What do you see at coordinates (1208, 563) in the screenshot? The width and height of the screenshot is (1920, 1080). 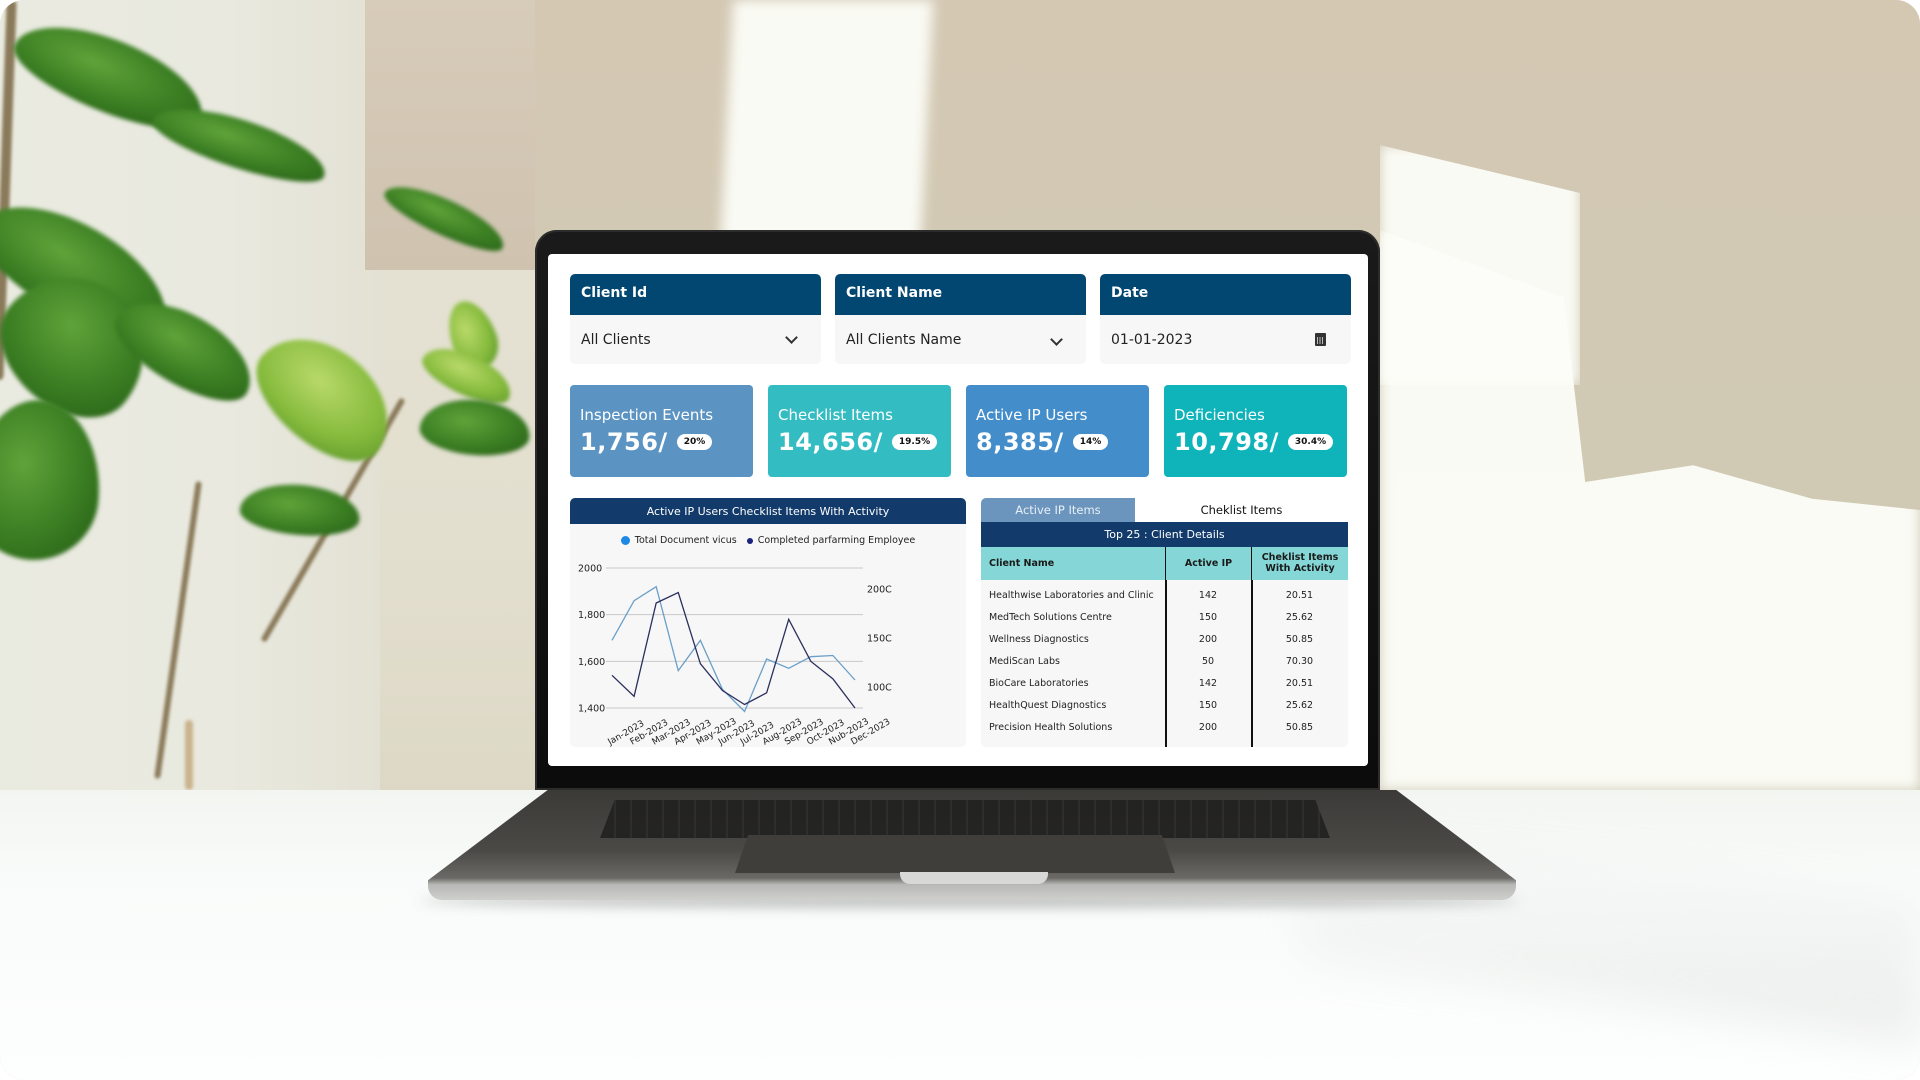 I see `column-header: Active IP` at bounding box center [1208, 563].